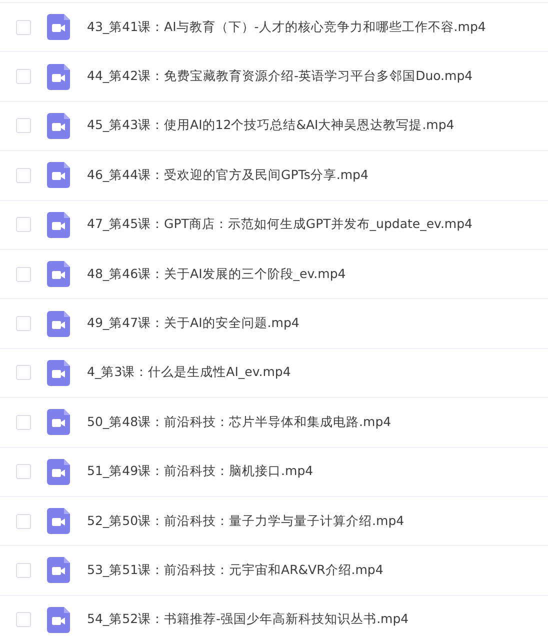 This screenshot has height=644, width=548. What do you see at coordinates (245, 521) in the screenshot?
I see `file-name: 52_第50课：前沿科技：量子力学与量子计算介绍.mp4` at bounding box center [245, 521].